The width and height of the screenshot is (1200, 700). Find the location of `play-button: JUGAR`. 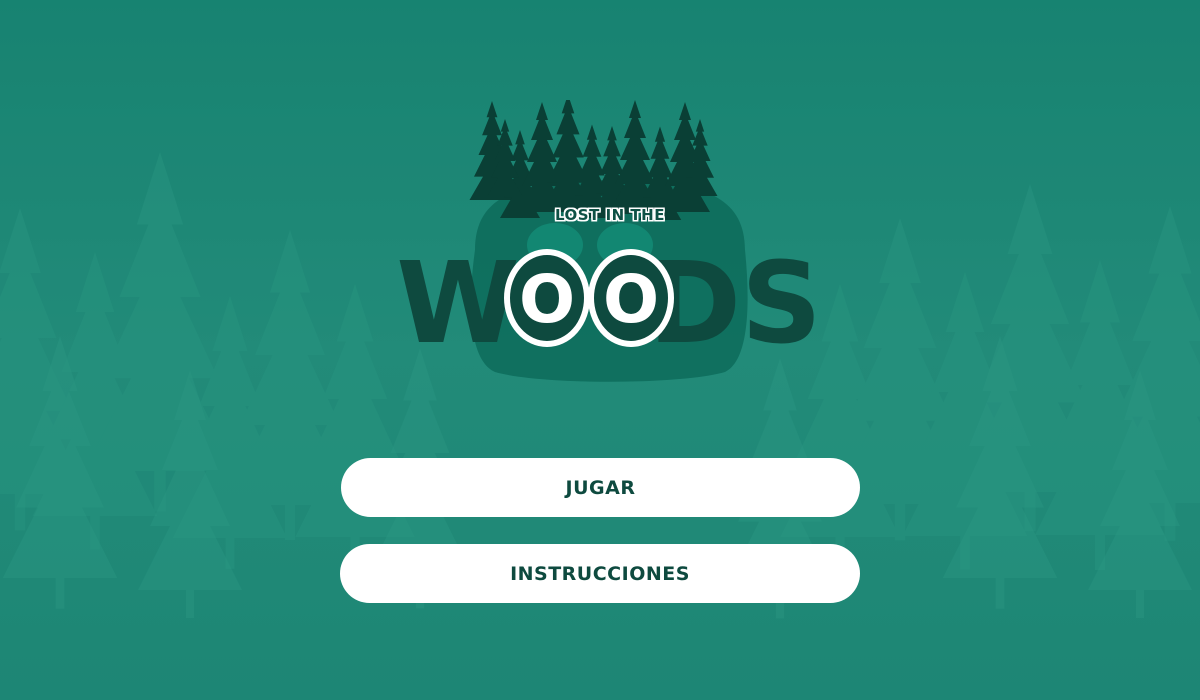

play-button: JUGAR is located at coordinates (600, 487).